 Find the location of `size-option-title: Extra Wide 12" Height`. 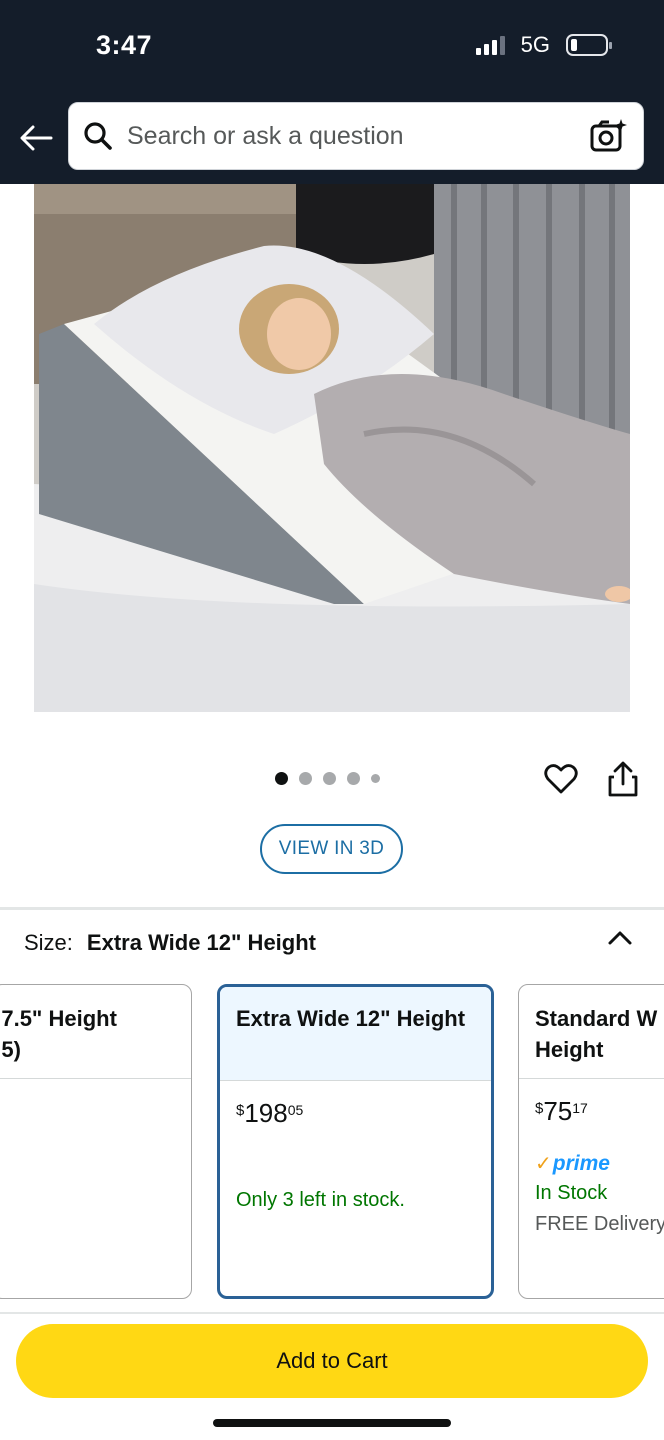

size-option-title: Extra Wide 12" Height is located at coordinates (355, 1034).